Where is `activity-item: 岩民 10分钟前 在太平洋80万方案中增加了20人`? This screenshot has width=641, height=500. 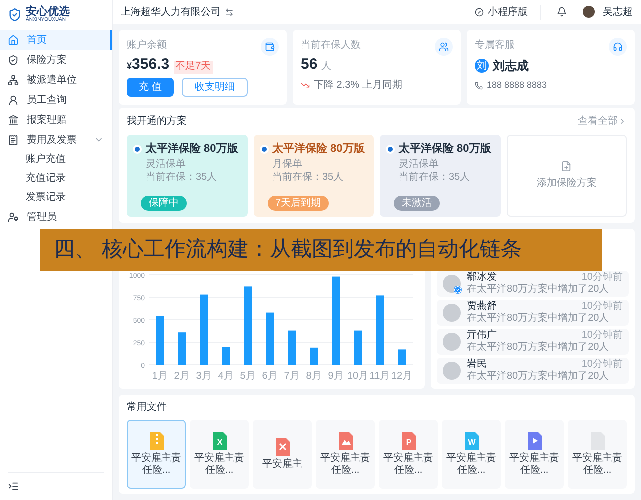 activity-item: 岩民 10分钟前 在太平洋80万方案中增加了20人 is located at coordinates (533, 371).